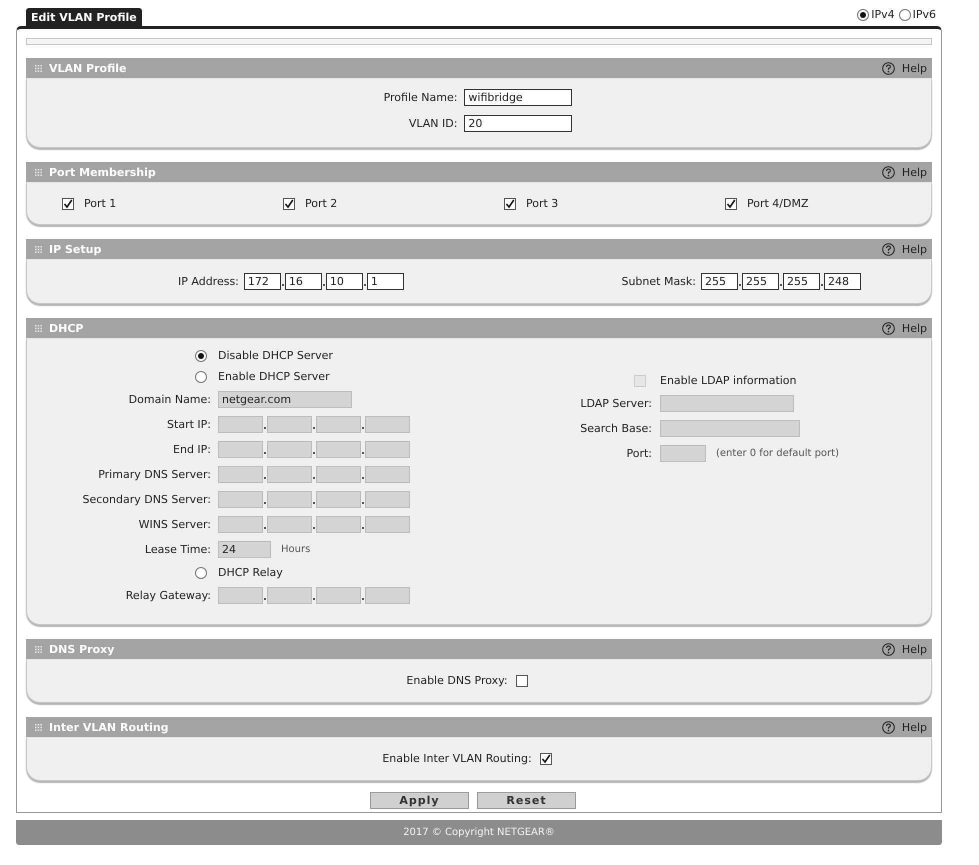  What do you see at coordinates (303, 281) in the screenshot?
I see `octet-field: 16` at bounding box center [303, 281].